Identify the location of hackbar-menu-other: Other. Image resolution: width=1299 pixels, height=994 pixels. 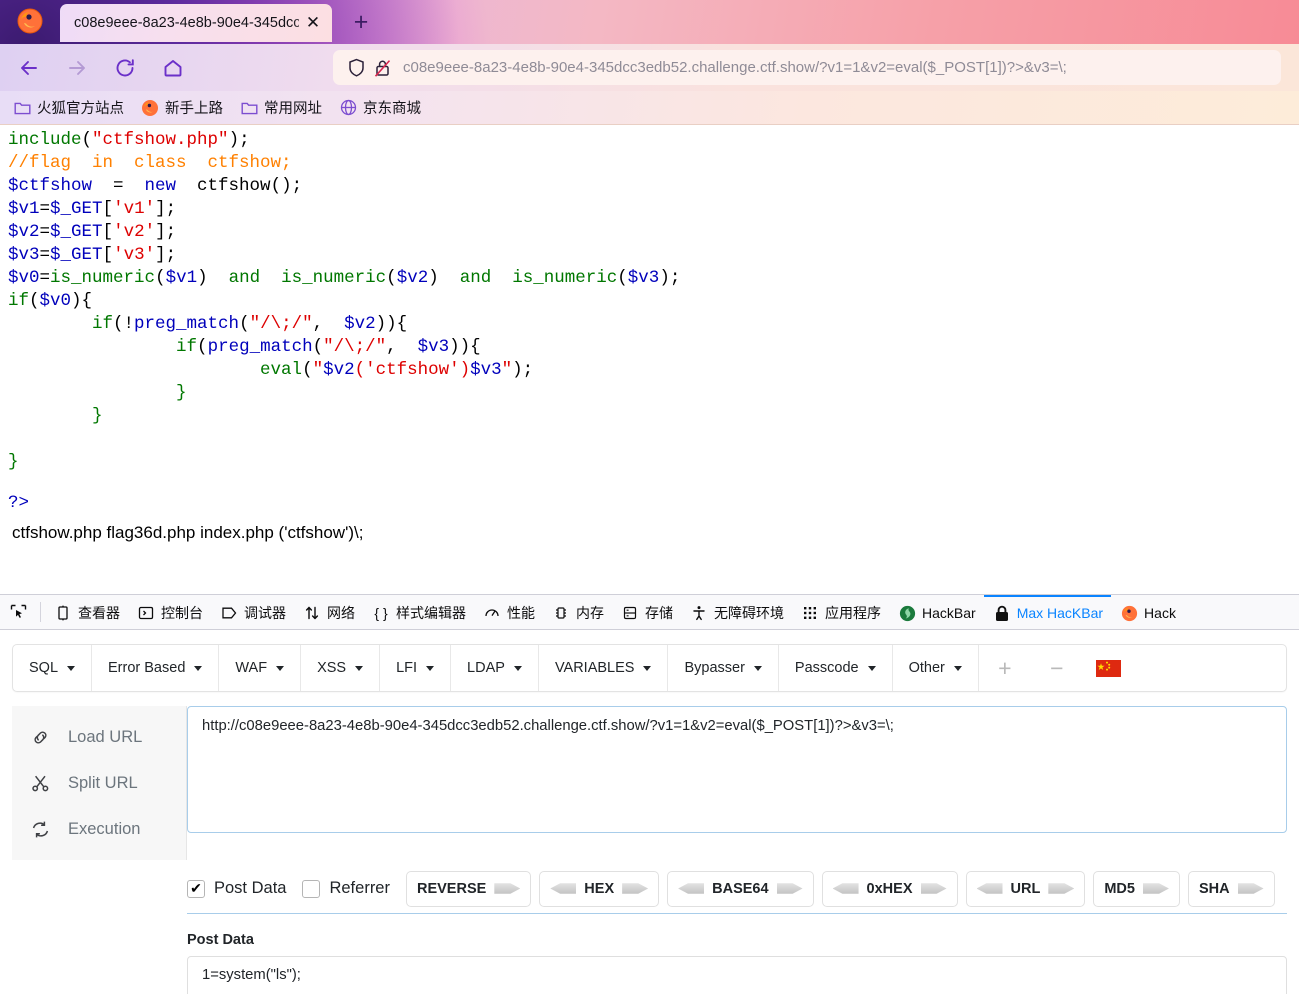
(936, 668).